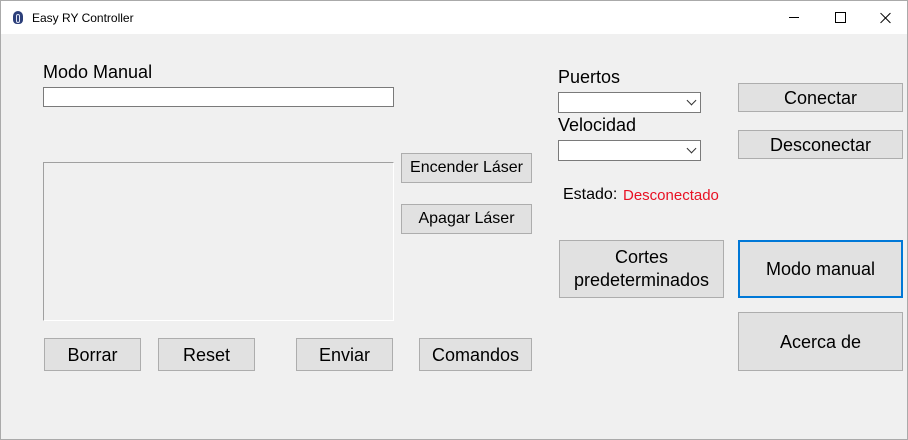 This screenshot has width=908, height=440. I want to click on close-button, so click(885, 17).